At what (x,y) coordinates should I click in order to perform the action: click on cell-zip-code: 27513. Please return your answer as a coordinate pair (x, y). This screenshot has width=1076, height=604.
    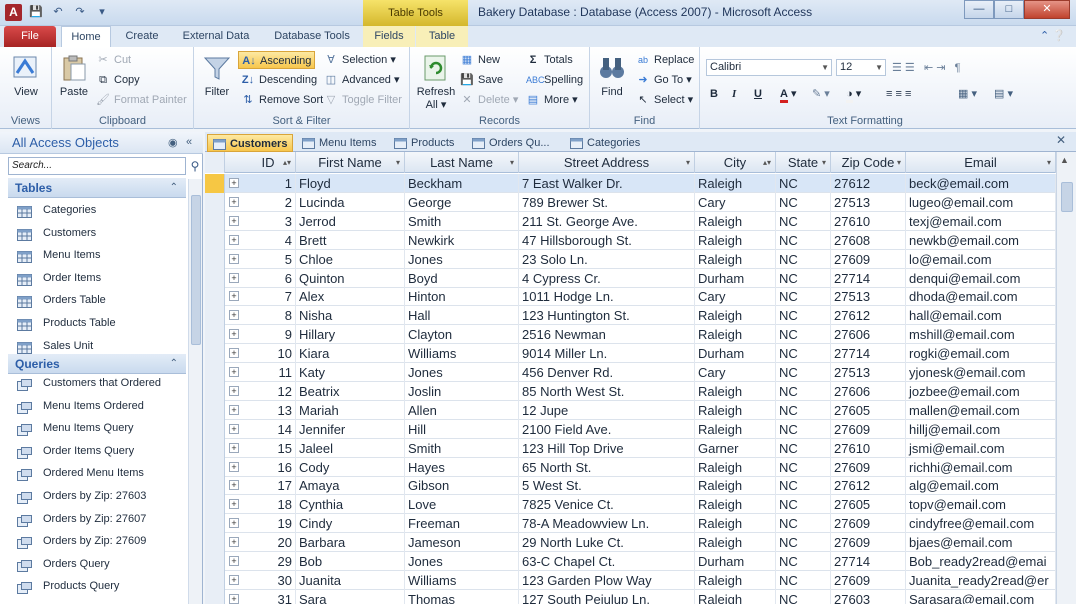
    Looking at the image, I should click on (868, 372).